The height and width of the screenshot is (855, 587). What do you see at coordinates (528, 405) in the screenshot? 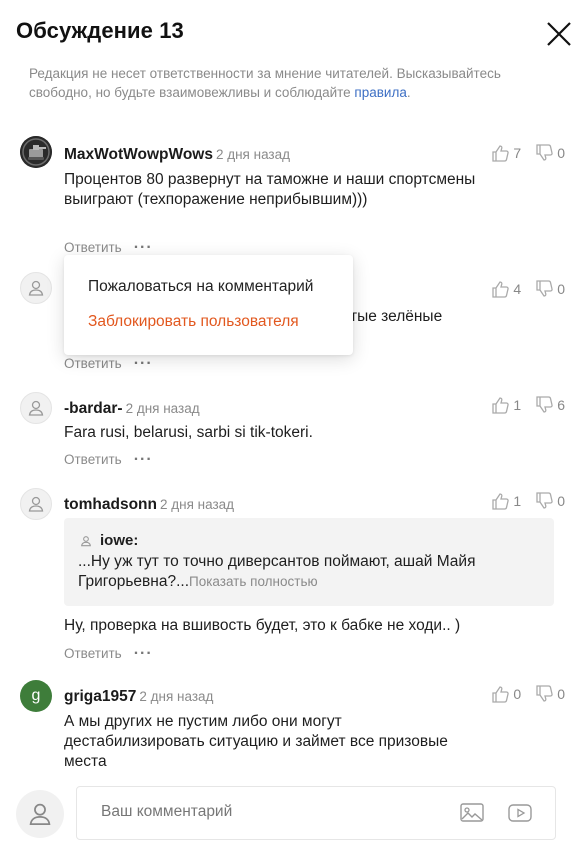
I see `votes: 1 6` at bounding box center [528, 405].